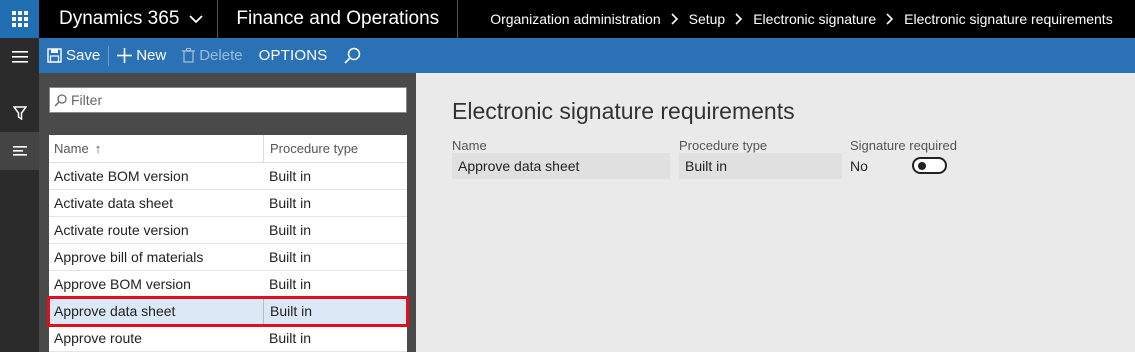 This screenshot has width=1135, height=352. I want to click on delete-label: Delete, so click(221, 55).